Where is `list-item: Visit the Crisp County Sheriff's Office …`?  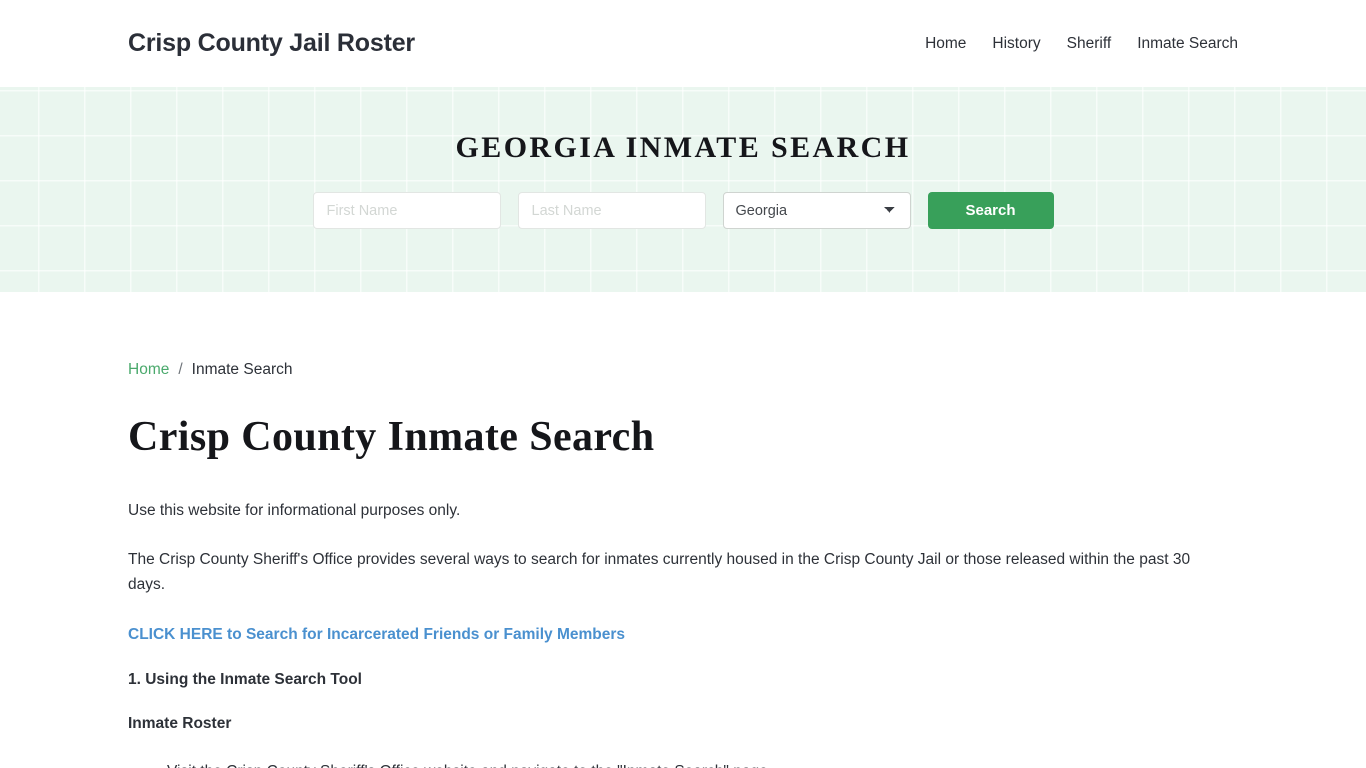 list-item: Visit the Crisp County Sheriff's Office … is located at coordinates (702, 763).